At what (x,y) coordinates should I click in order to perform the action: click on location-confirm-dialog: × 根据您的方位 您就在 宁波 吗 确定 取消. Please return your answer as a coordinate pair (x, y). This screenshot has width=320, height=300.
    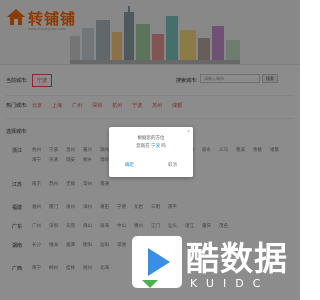
    Looking at the image, I should click on (151, 152).